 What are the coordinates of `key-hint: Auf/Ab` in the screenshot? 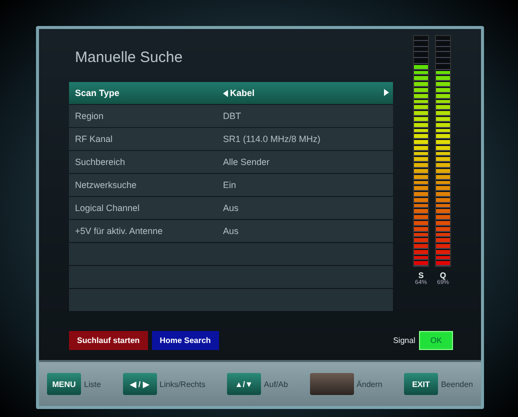 It's located at (276, 384).